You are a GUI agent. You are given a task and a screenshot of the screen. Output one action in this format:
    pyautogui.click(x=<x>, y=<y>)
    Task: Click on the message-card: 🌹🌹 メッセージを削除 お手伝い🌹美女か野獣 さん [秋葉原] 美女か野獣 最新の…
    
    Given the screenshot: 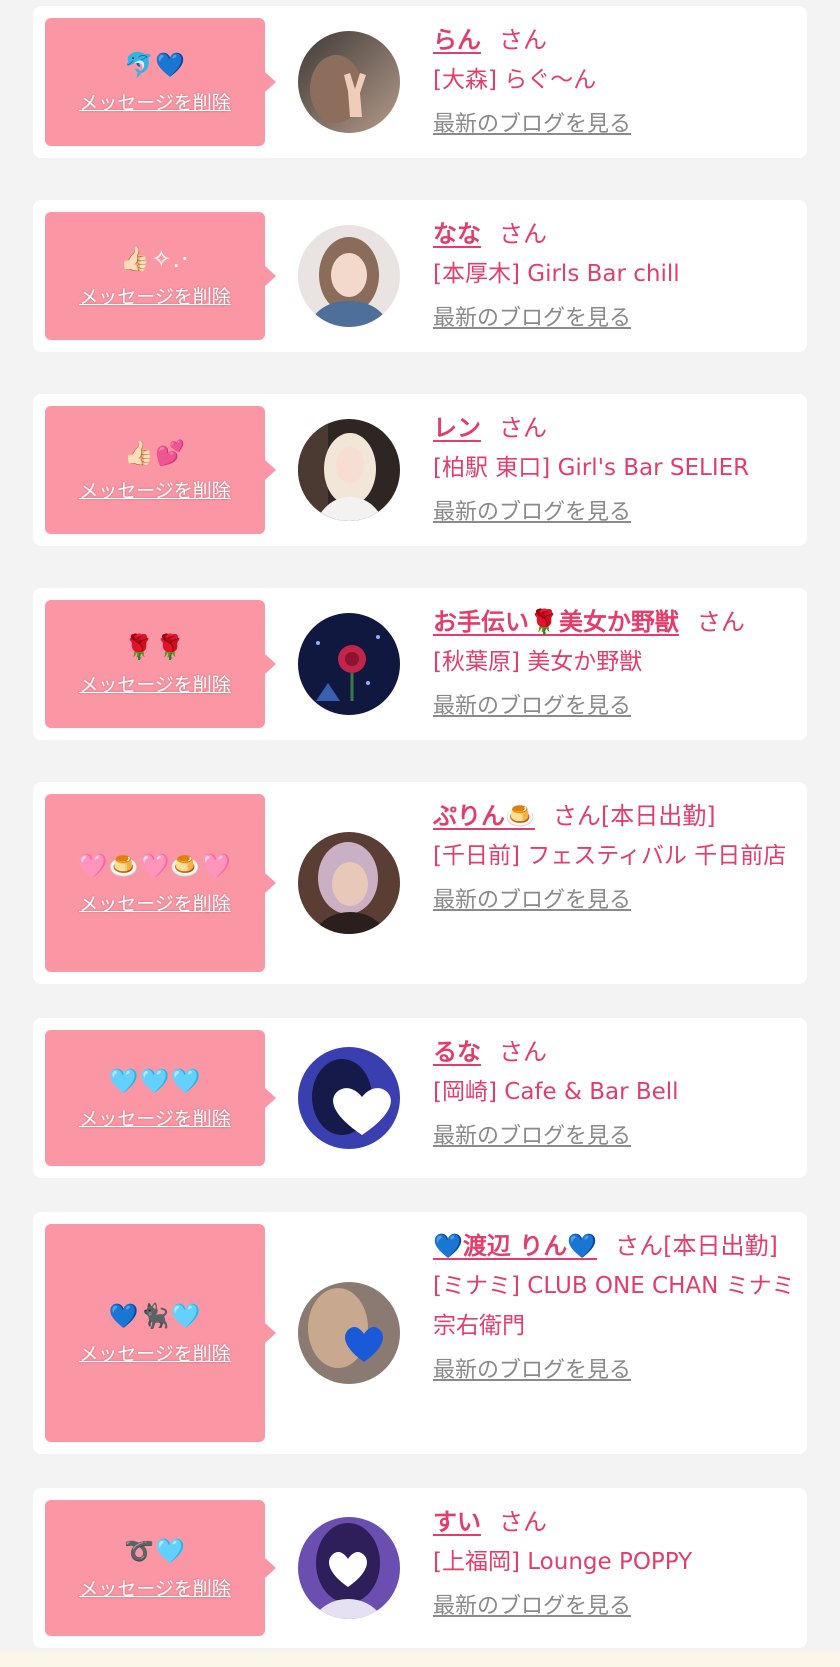 What is the action you would take?
    pyautogui.click(x=420, y=664)
    